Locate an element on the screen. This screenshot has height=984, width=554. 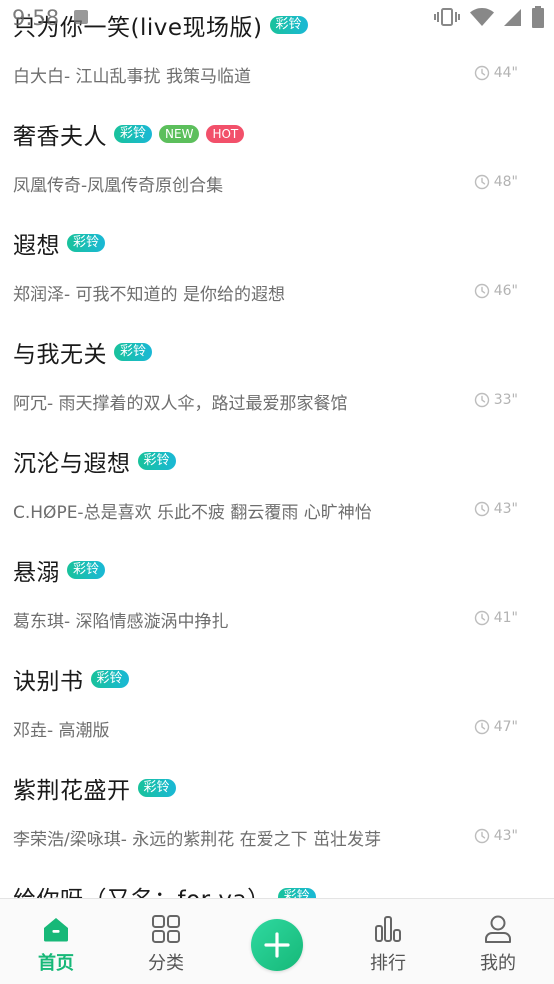
song-subtitle: 葛东琪- 深陷情感漩涡中挣扎 is located at coordinates (121, 622).